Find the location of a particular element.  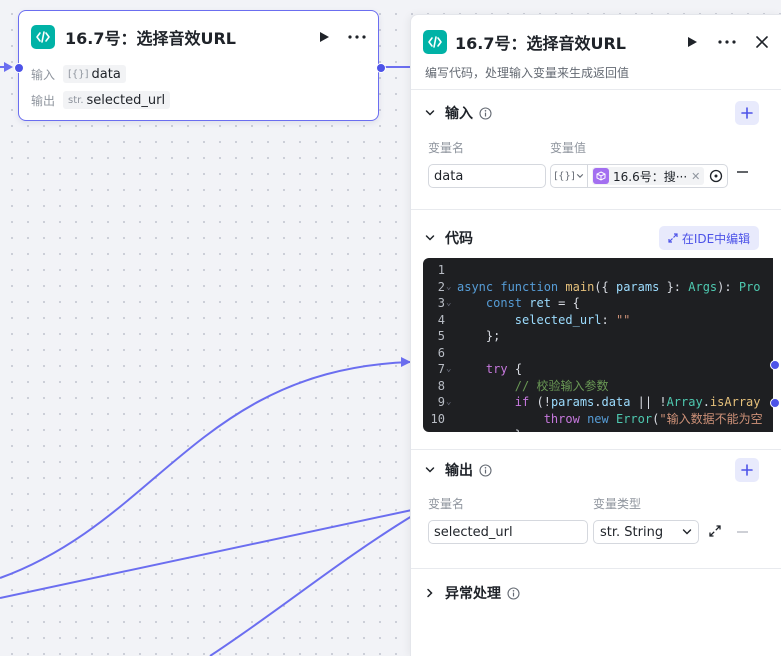

line-number: 2 is located at coordinates (441, 286).